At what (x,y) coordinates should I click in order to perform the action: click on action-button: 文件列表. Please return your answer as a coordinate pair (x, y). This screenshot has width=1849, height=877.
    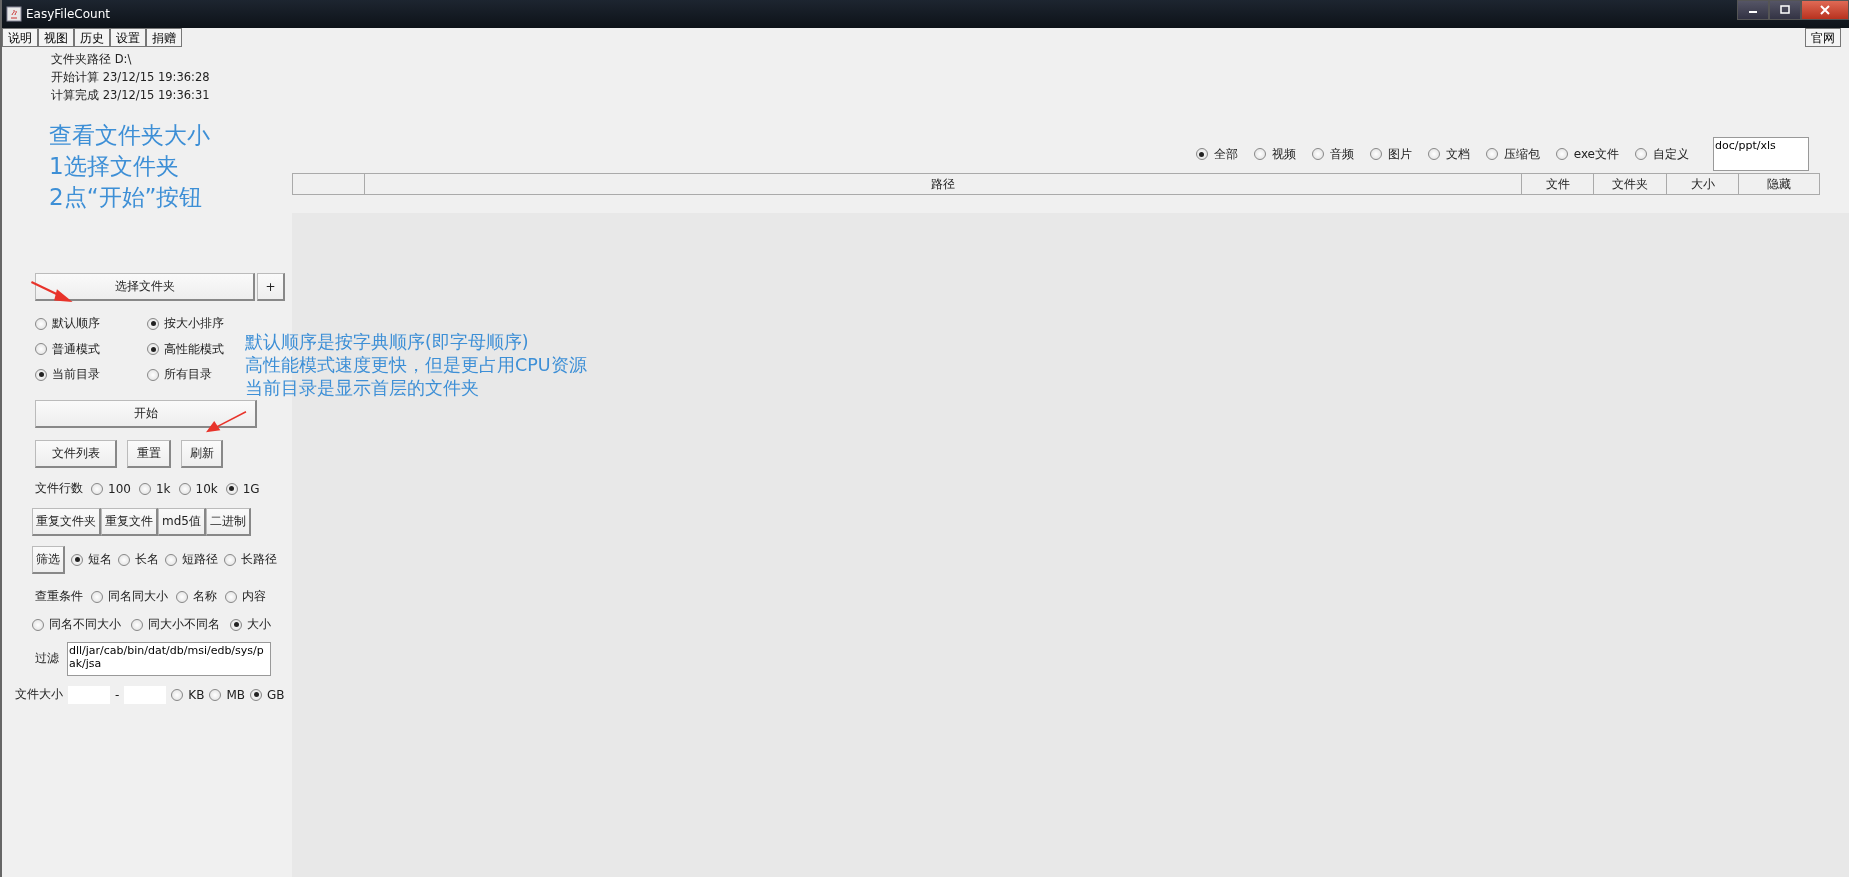
    Looking at the image, I should click on (76, 453).